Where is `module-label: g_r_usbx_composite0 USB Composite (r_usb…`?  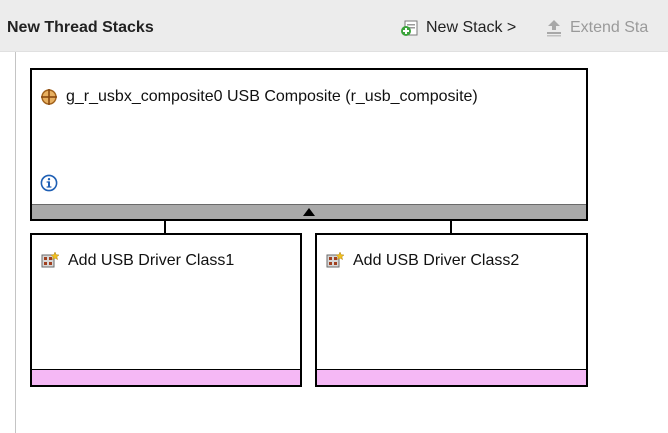
module-label: g_r_usbx_composite0 USB Composite (r_usb… is located at coordinates (272, 96).